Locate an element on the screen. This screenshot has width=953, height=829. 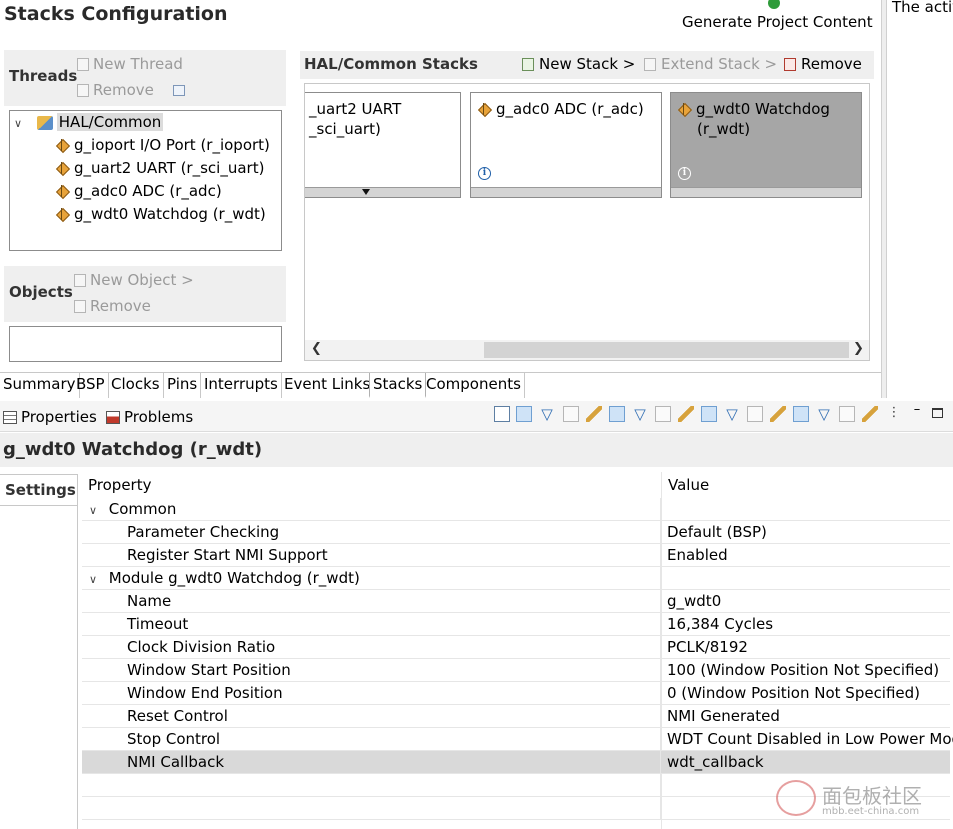
settings-side-tab-label: Settings is located at coordinates (40, 490).